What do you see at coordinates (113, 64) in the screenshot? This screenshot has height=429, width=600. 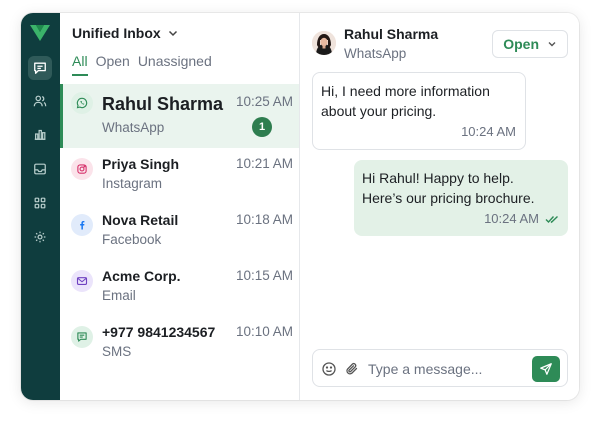 I see `tab-open: Open` at bounding box center [113, 64].